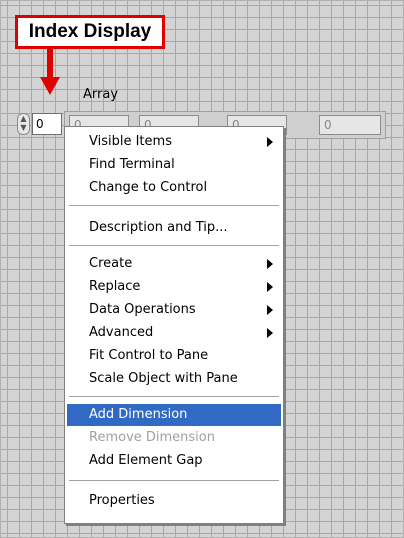  I want to click on menu-item-scale-object-with-pane: Scale Object with Pane, so click(174, 379).